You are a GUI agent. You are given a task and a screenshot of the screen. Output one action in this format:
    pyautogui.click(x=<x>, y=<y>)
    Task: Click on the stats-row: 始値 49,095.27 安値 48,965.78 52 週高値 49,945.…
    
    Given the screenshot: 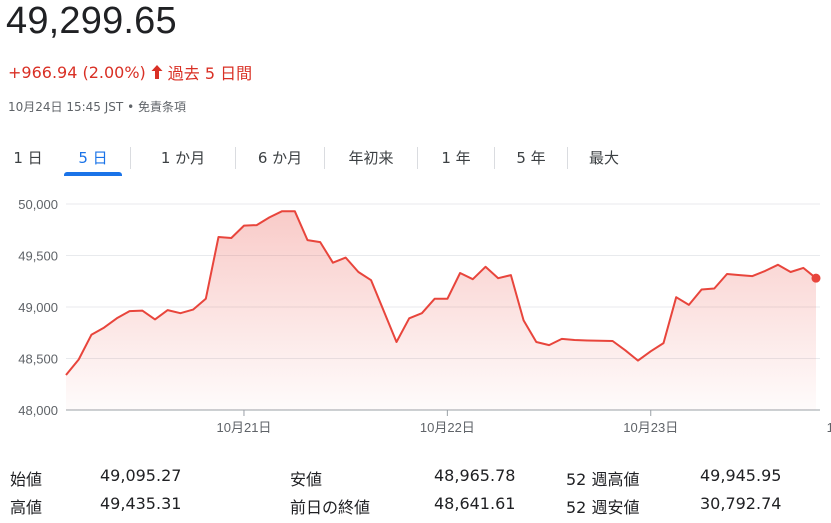 What is the action you would take?
    pyautogui.click(x=415, y=479)
    